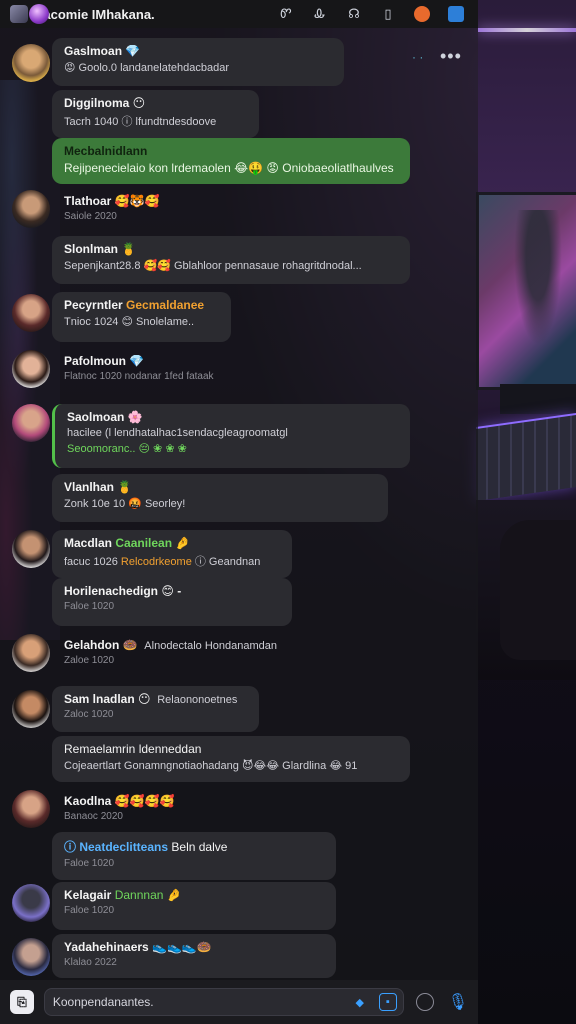 This screenshot has height=1024, width=576. I want to click on sender-name: Diggilnoma 😶, so click(105, 103).